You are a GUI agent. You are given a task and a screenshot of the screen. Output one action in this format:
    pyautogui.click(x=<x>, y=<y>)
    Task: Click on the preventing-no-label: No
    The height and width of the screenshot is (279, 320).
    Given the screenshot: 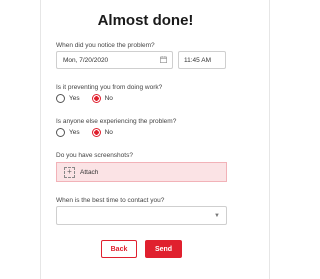 What is the action you would take?
    pyautogui.click(x=108, y=98)
    